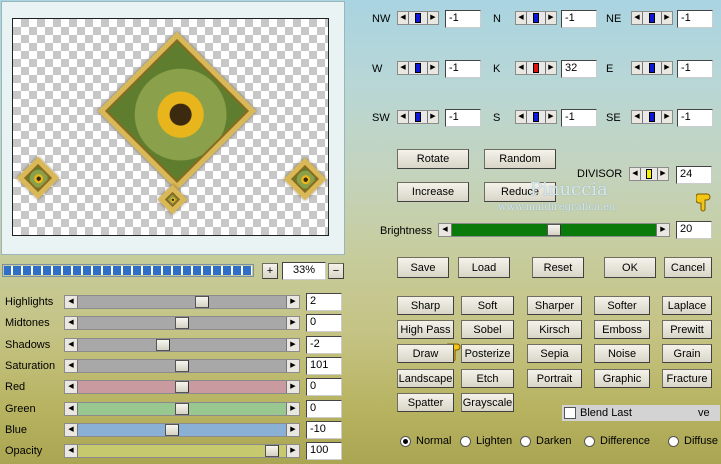 This screenshot has width=721, height=464. Describe the element at coordinates (695, 118) in the screenshot. I see `matrix-field-se: -1` at that location.